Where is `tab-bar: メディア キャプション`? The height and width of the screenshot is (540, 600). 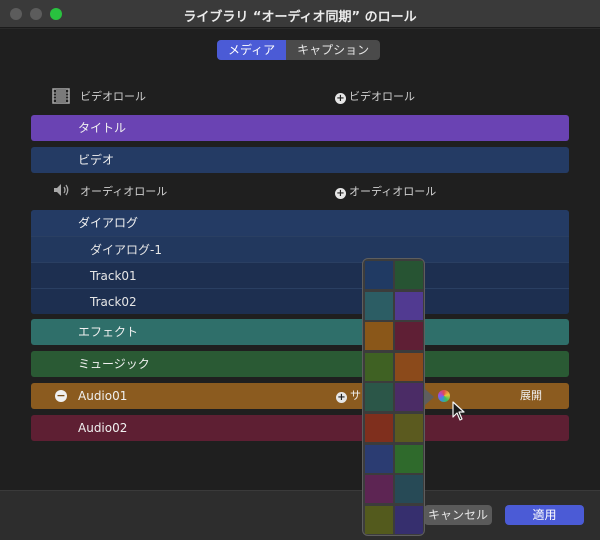
tab-bar: メディア キャプション is located at coordinates (299, 50).